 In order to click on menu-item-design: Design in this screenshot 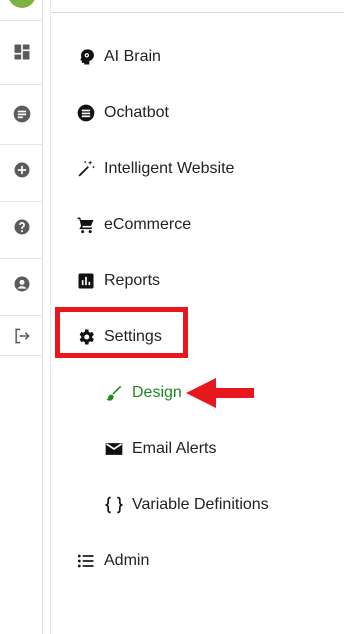, I will do `click(143, 393)`.